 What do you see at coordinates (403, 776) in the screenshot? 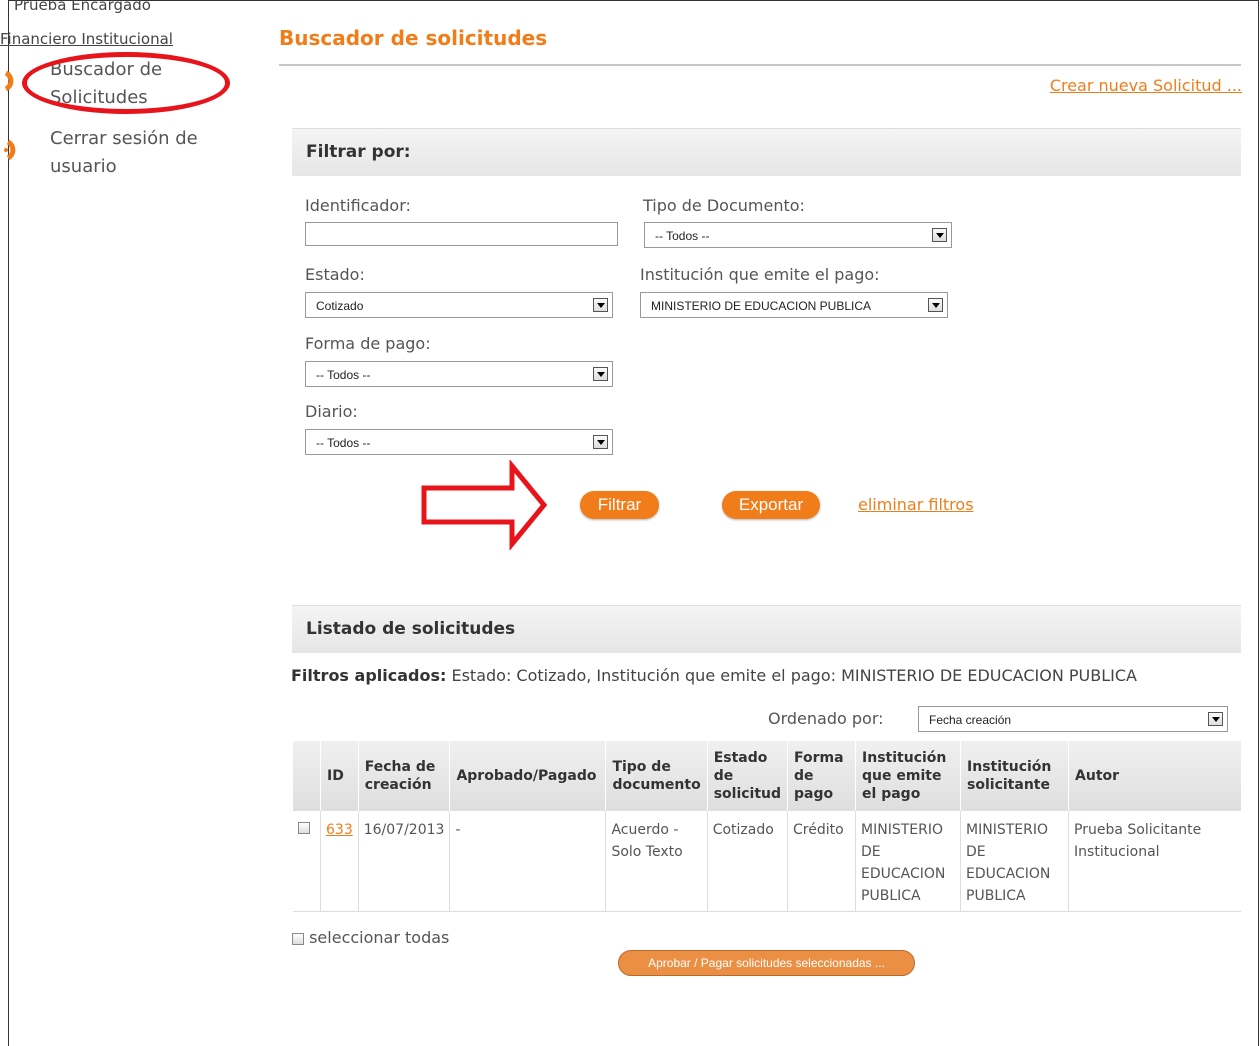
I see `column-header: Fecha de creación` at bounding box center [403, 776].